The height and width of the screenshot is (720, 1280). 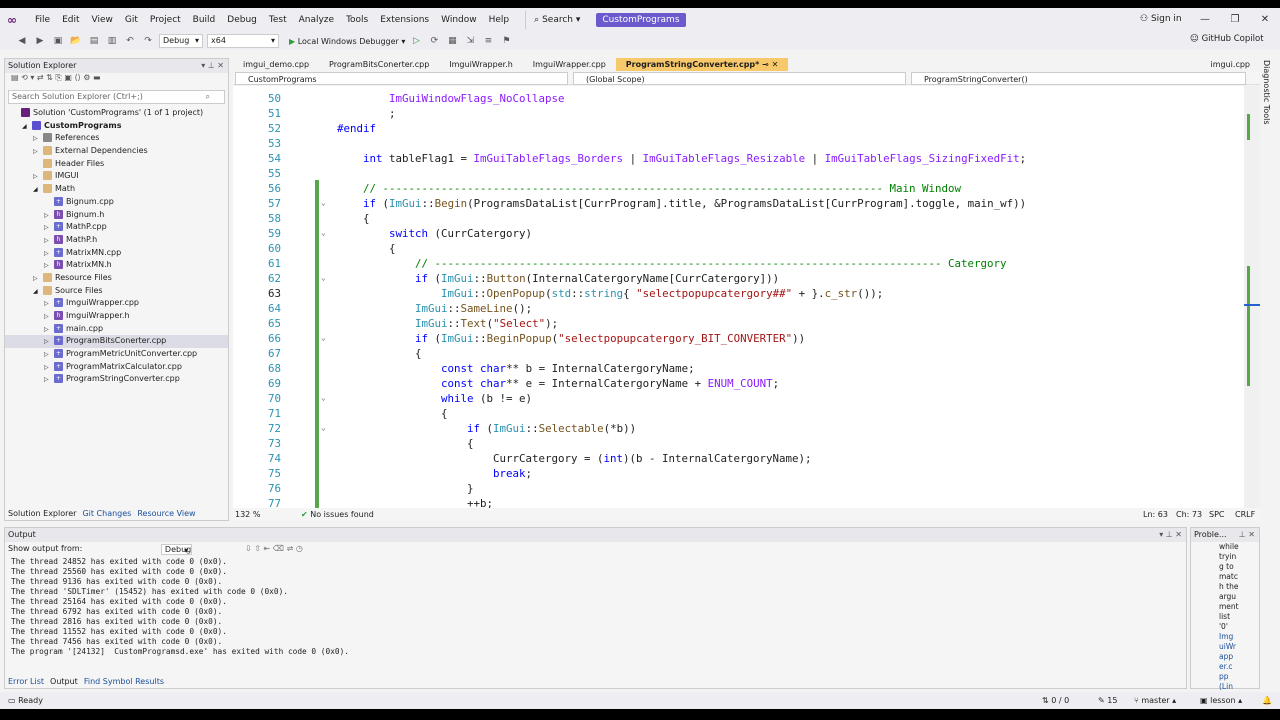 What do you see at coordinates (26, 682) in the screenshot?
I see `tab-error-list: Error List` at bounding box center [26, 682].